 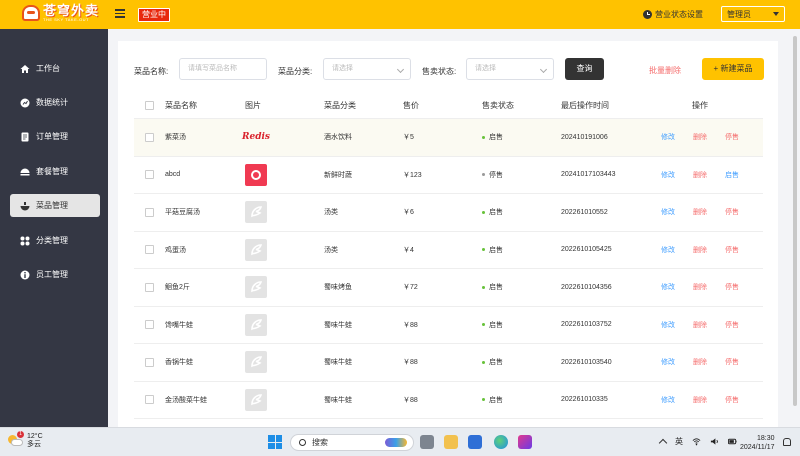 What do you see at coordinates (338, 363) in the screenshot?
I see `dish-category: 蜀味牛蛙` at bounding box center [338, 363].